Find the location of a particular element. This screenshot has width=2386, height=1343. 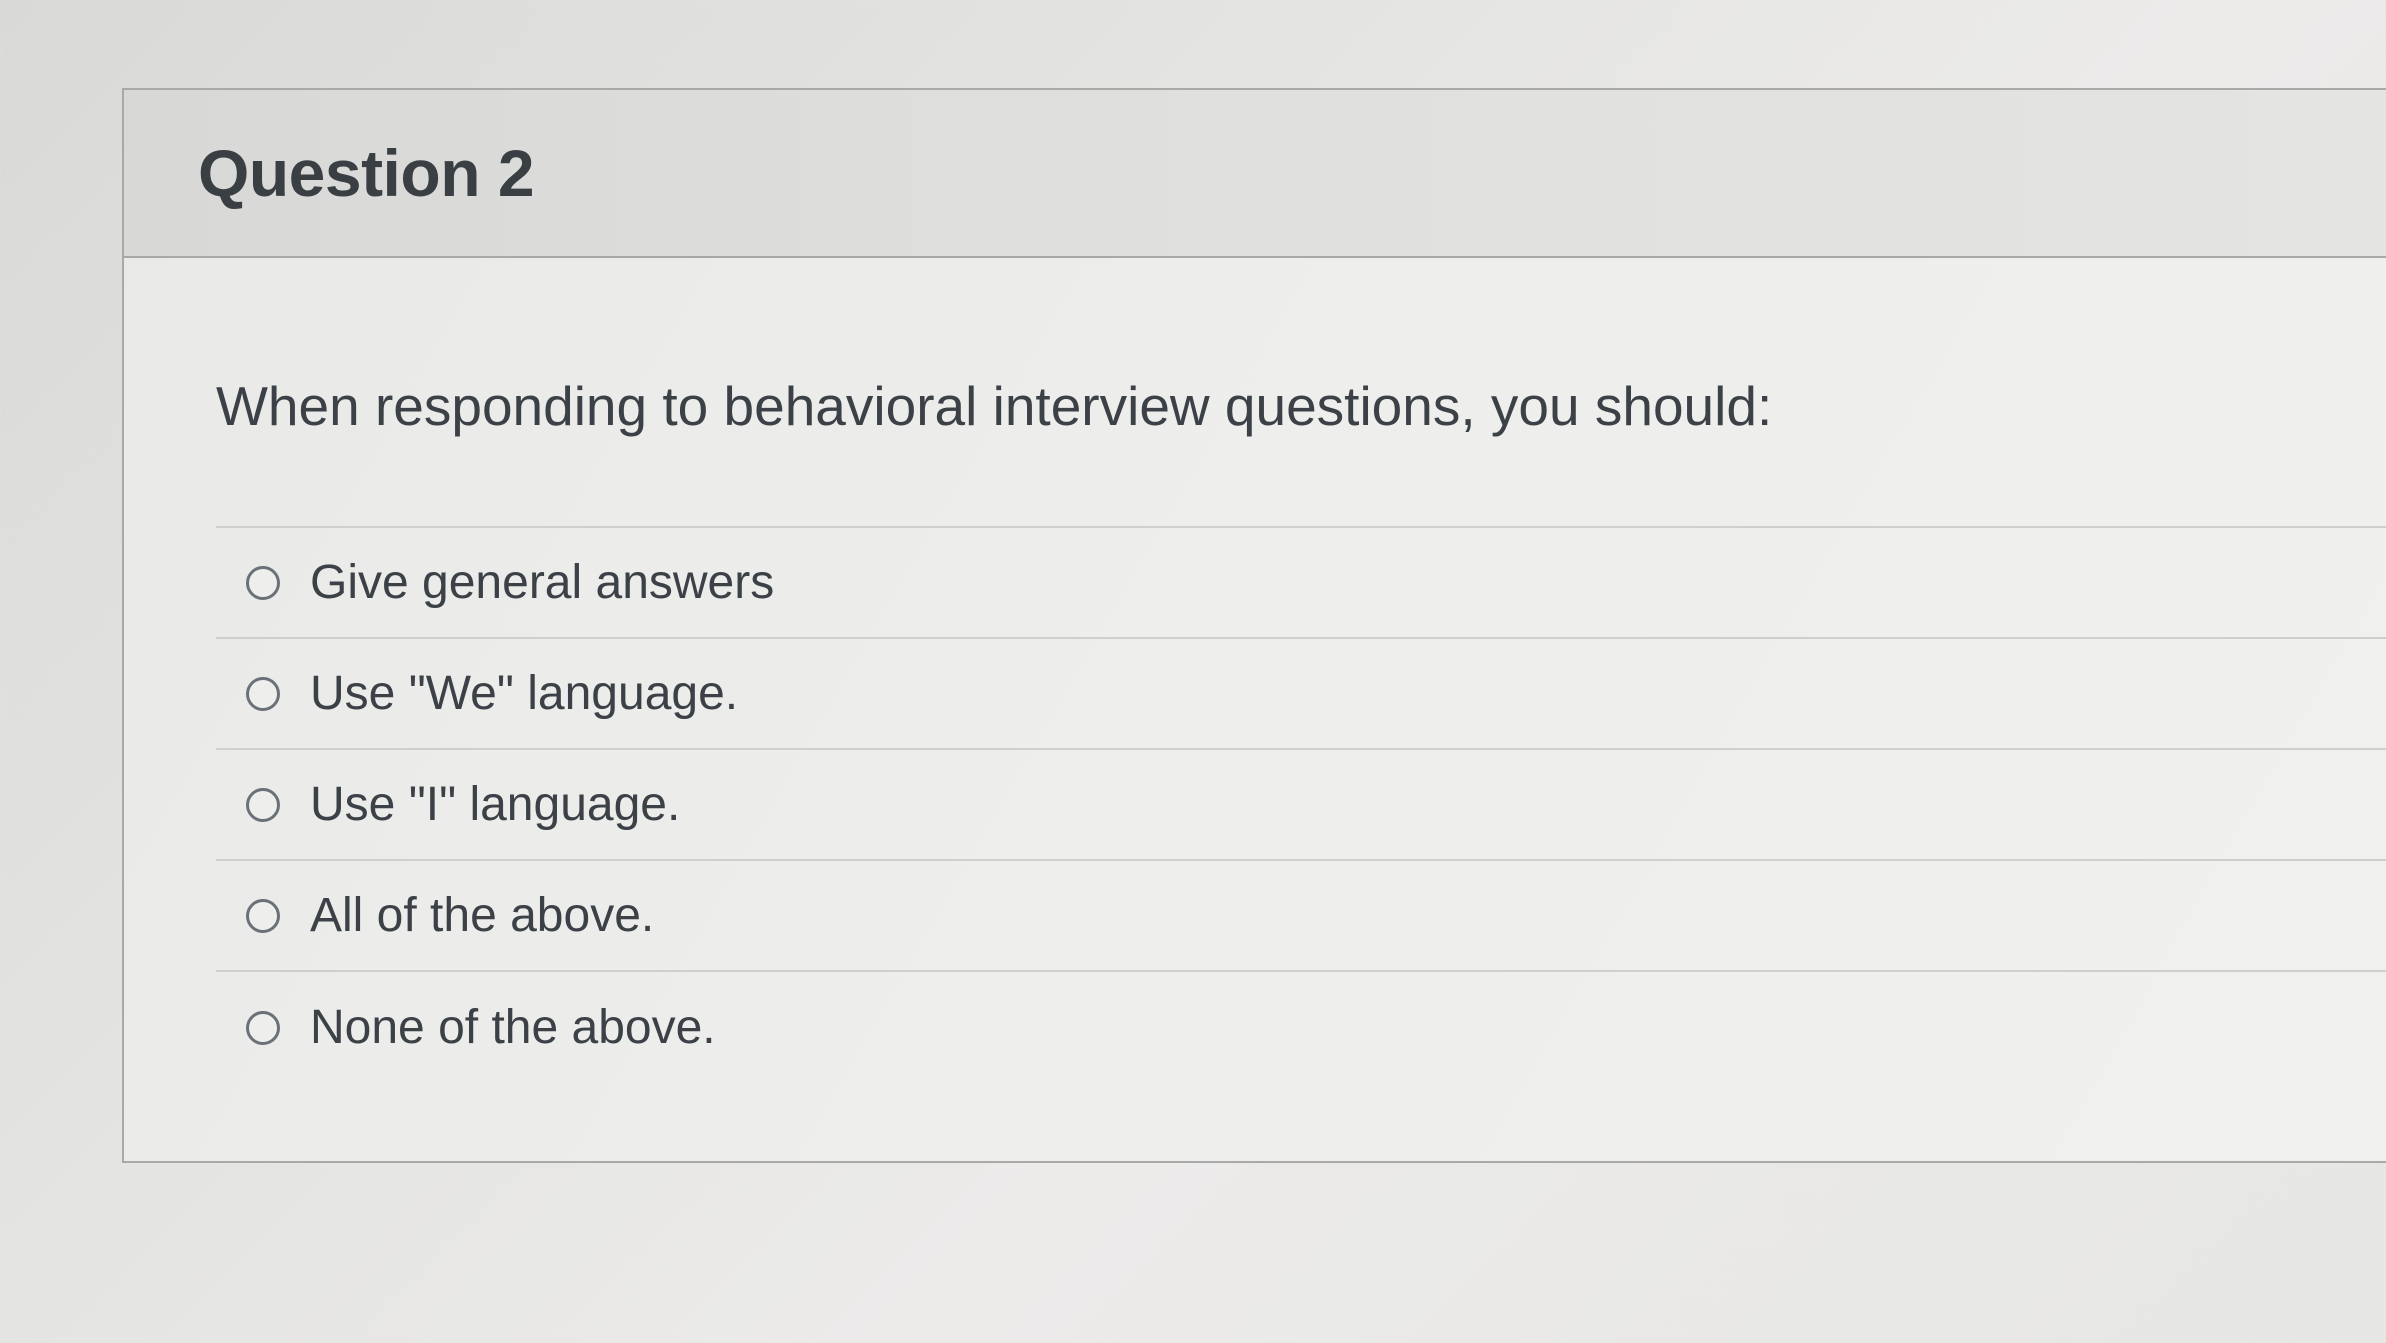

question-header: Question 2 is located at coordinates (1255, 174).